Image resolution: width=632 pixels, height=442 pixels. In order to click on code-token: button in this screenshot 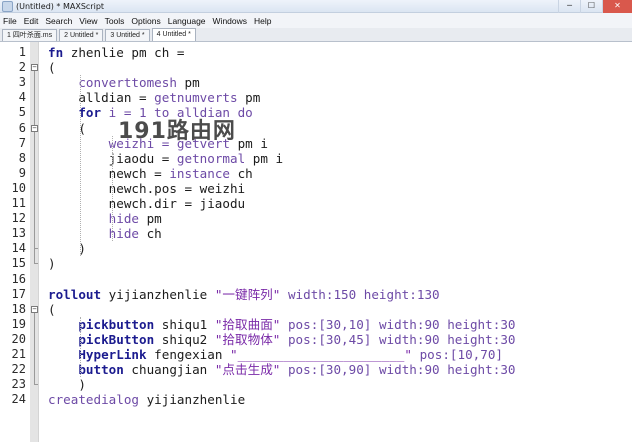, I will do `click(101, 370)`.